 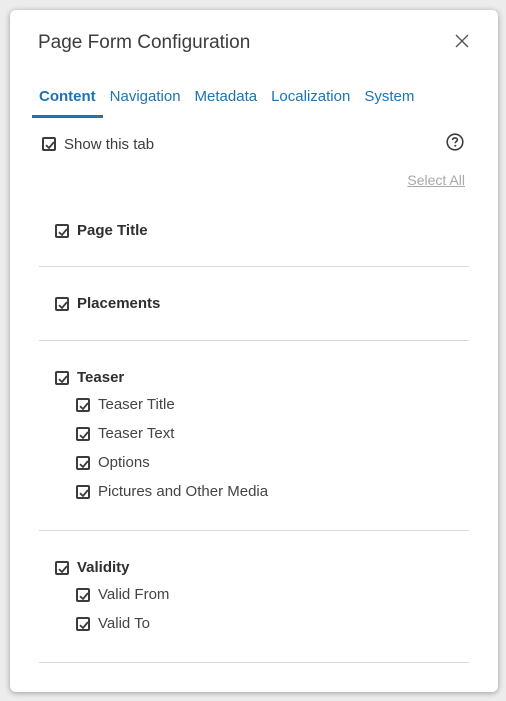 What do you see at coordinates (183, 491) in the screenshot?
I see `item-label: Pictures and Other Media` at bounding box center [183, 491].